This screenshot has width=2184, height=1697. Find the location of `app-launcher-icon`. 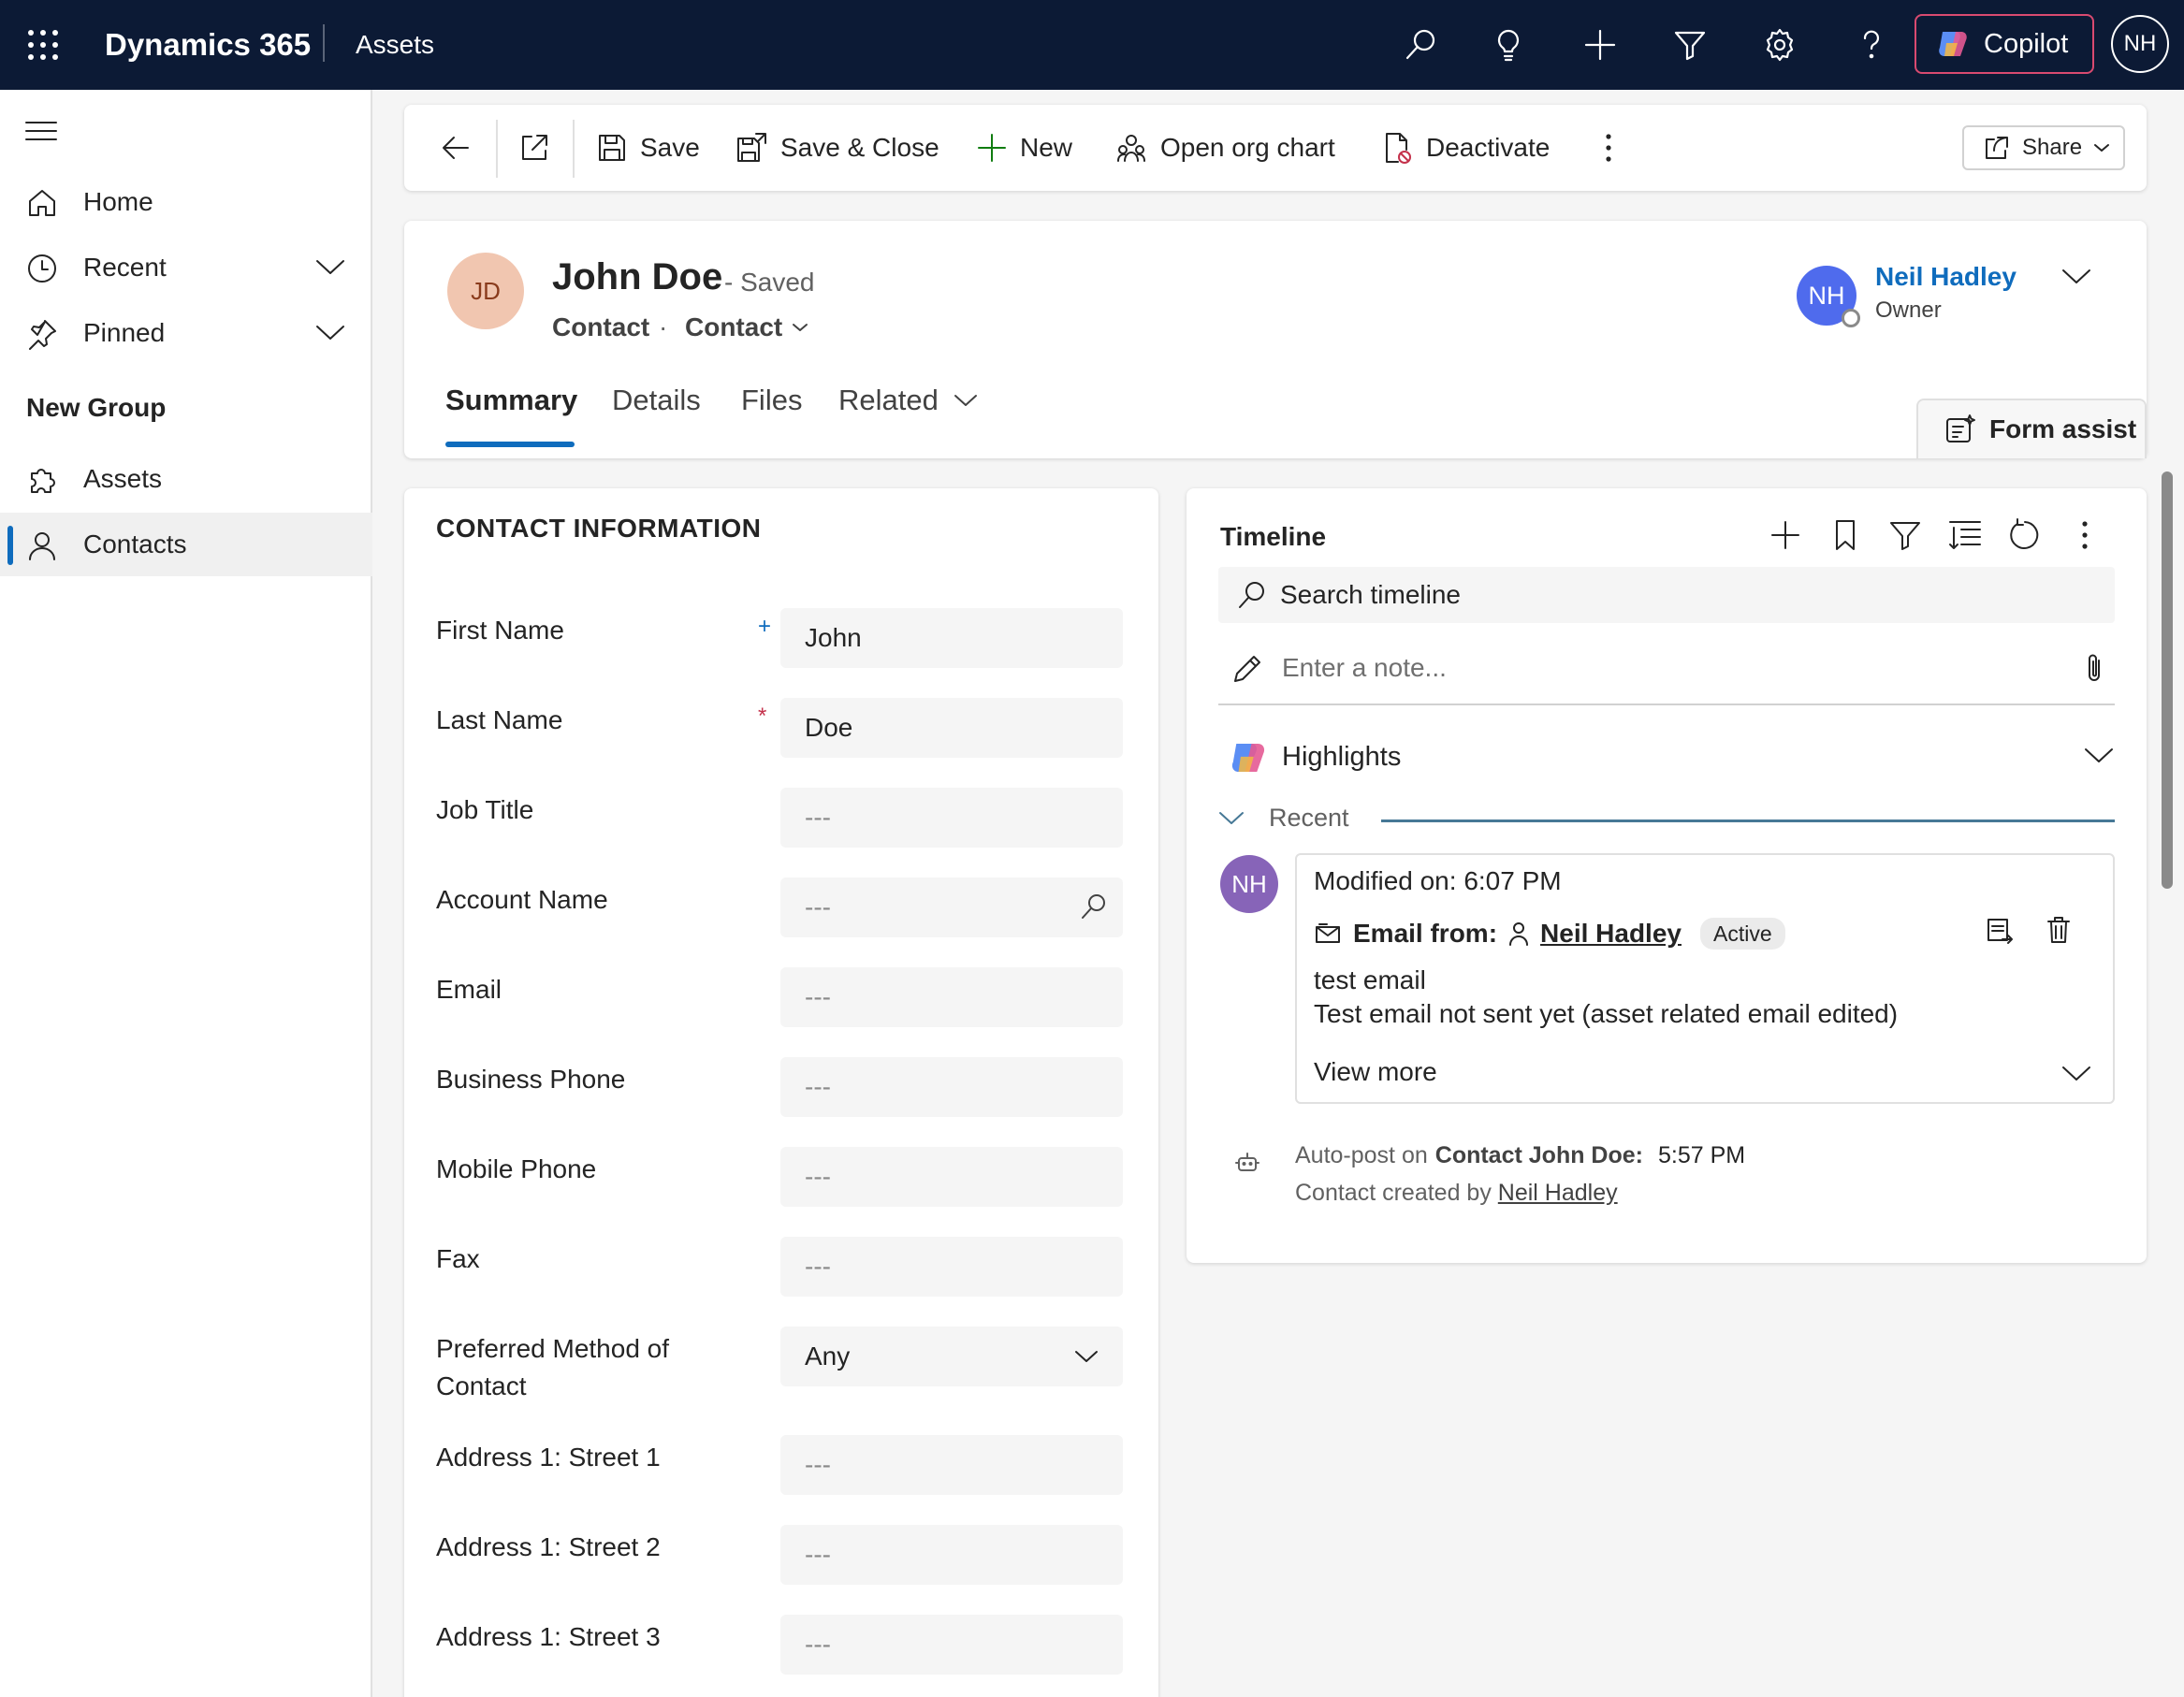

app-launcher-icon is located at coordinates (43, 45).